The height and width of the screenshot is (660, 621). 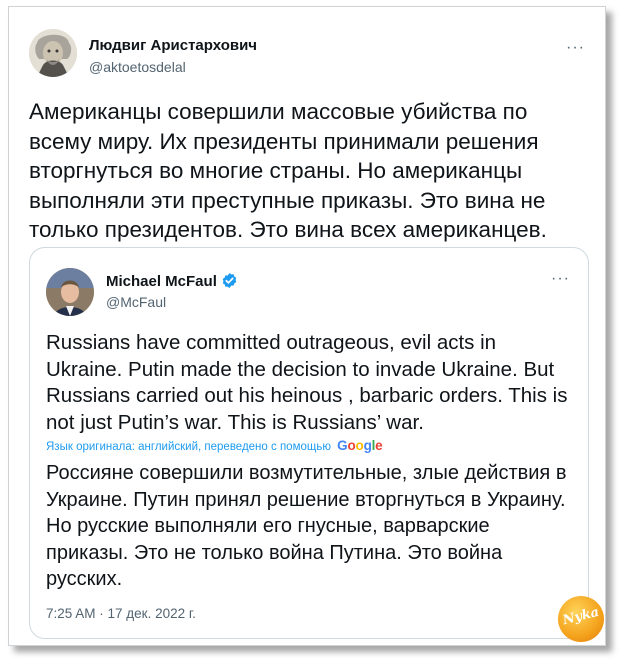 What do you see at coordinates (121, 613) in the screenshot?
I see `tweet-timestamp: 7:25 AM · 17 дек. 2022 г.` at bounding box center [121, 613].